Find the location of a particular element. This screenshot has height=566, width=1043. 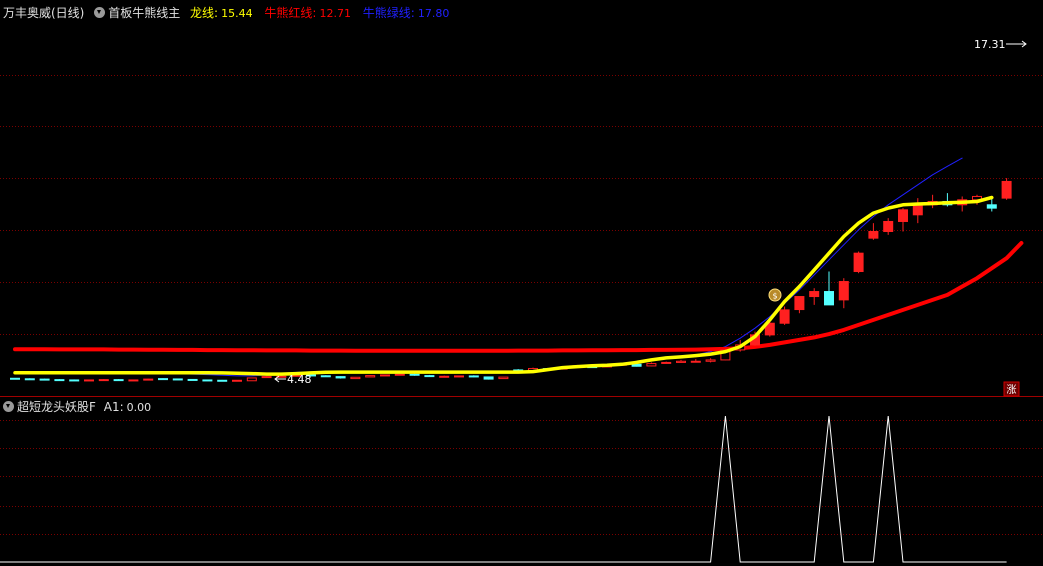

indicator-name: 首板牛熊线主 is located at coordinates (144, 13).